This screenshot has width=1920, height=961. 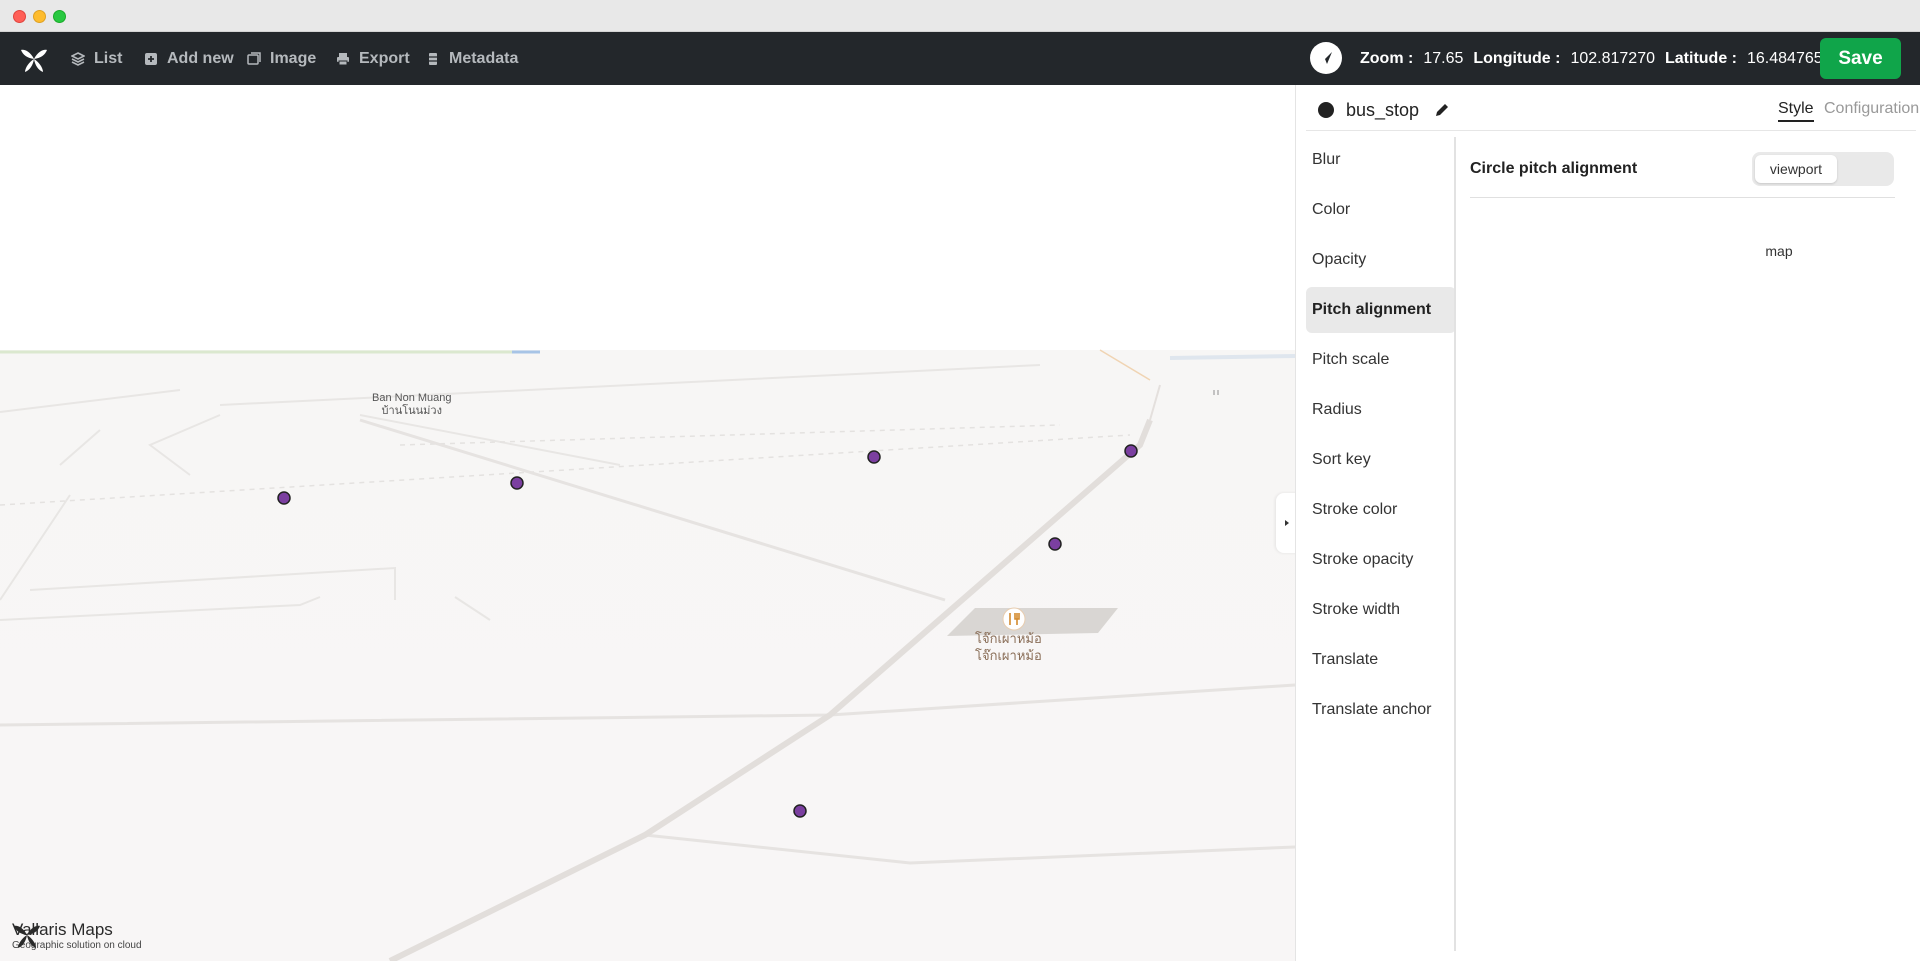 I want to click on caret-right-icon, so click(x=1287, y=523).